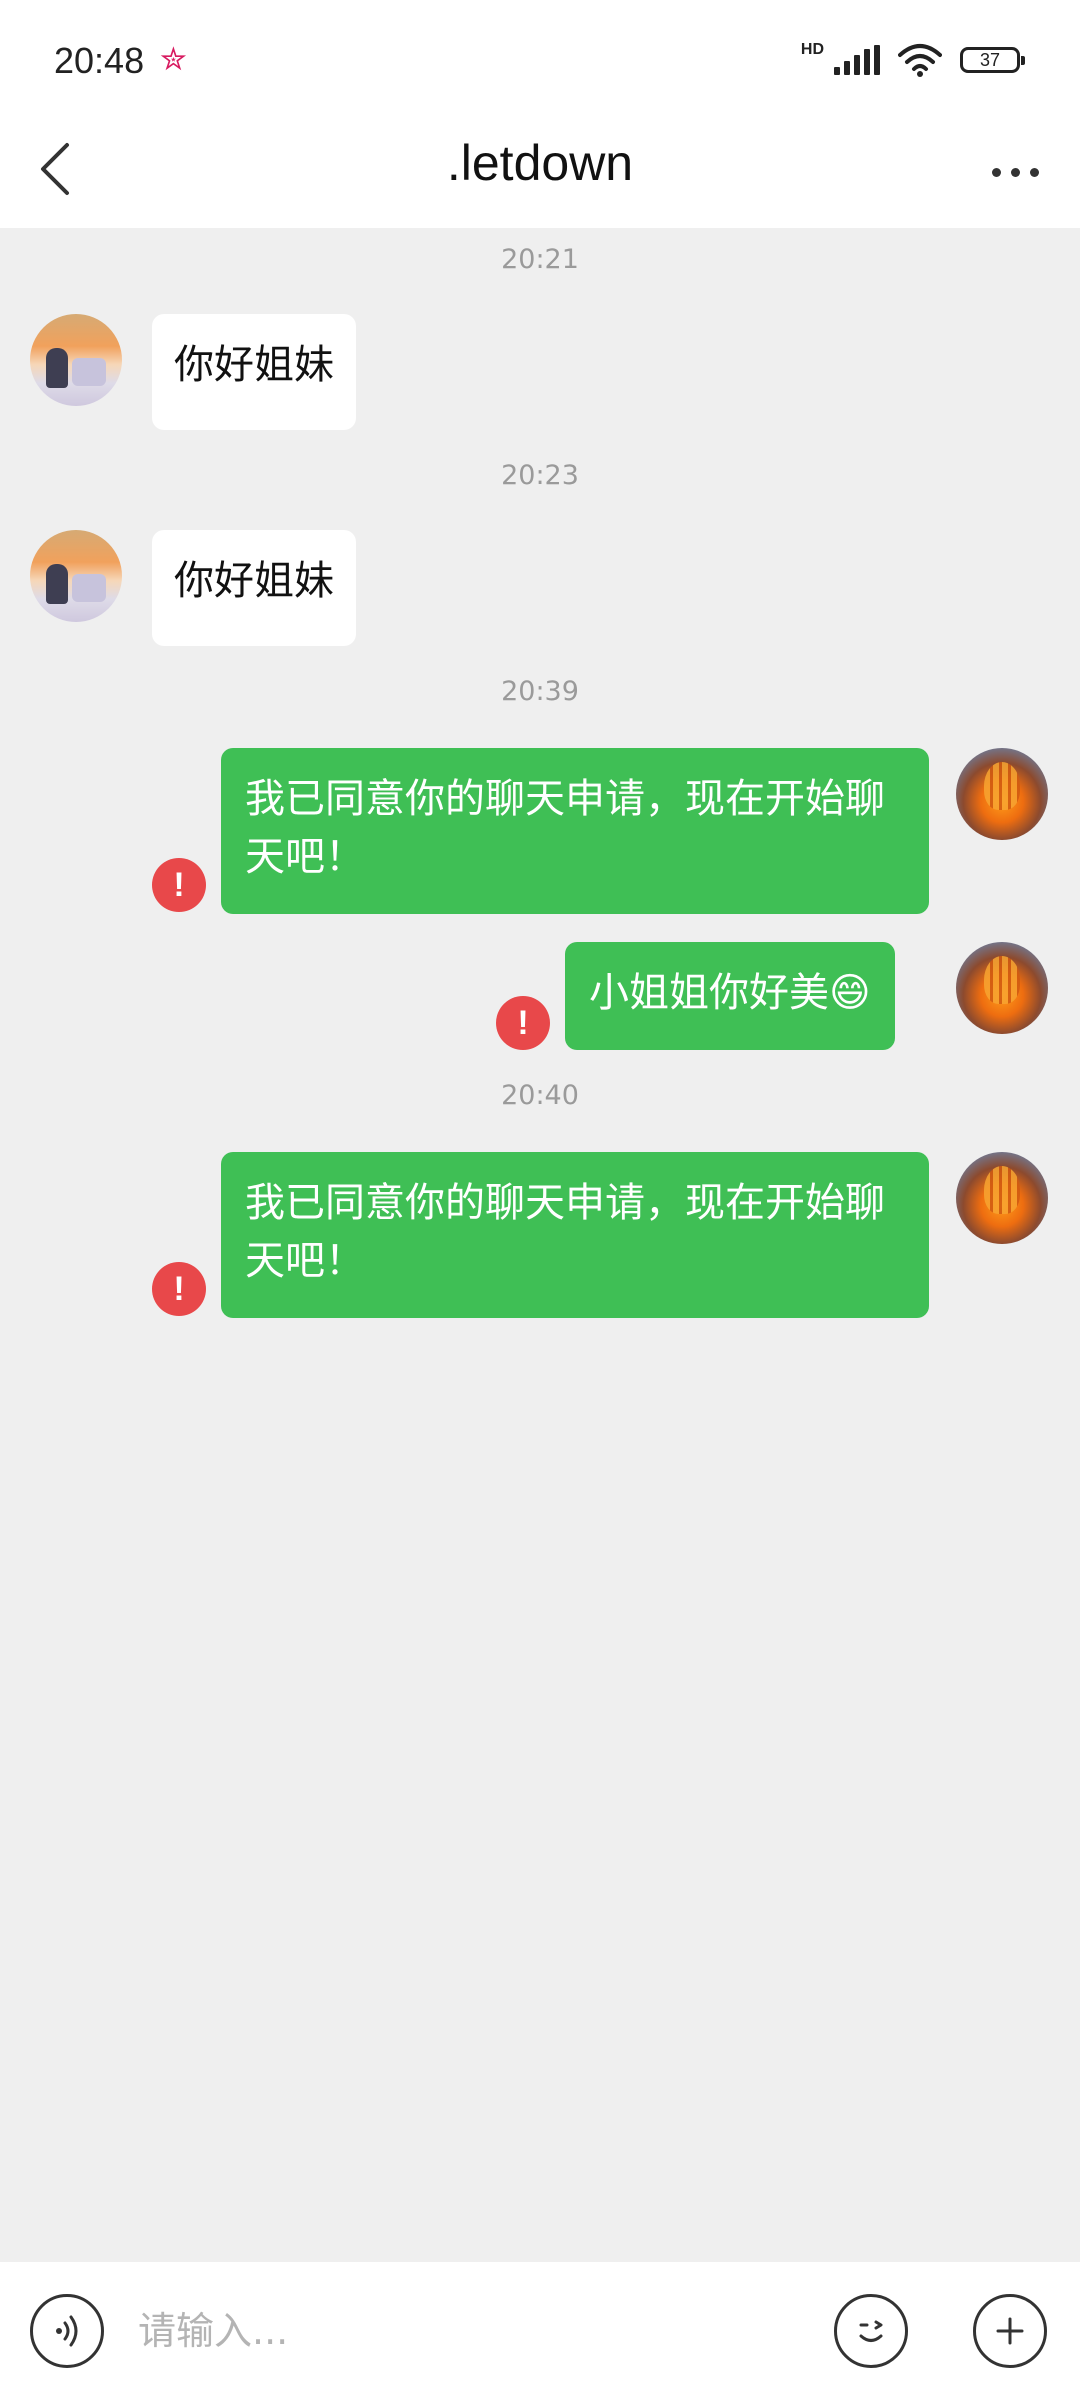 This screenshot has height=2400, width=1080. Describe the element at coordinates (540, 1095) in the screenshot. I see `message-timestamp: 20:40` at that location.